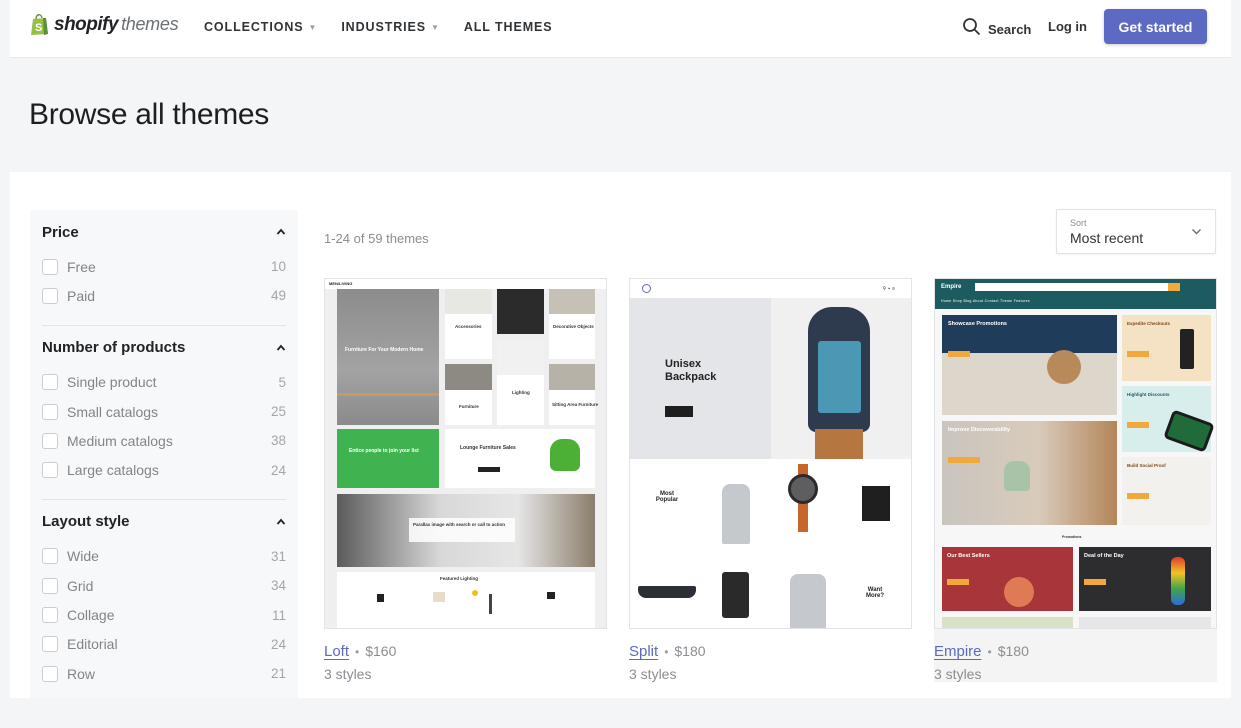 This screenshot has height=728, width=1241. What do you see at coordinates (164, 469) in the screenshot?
I see `filter-option-large-catalogs: Large catalogs 24` at bounding box center [164, 469].